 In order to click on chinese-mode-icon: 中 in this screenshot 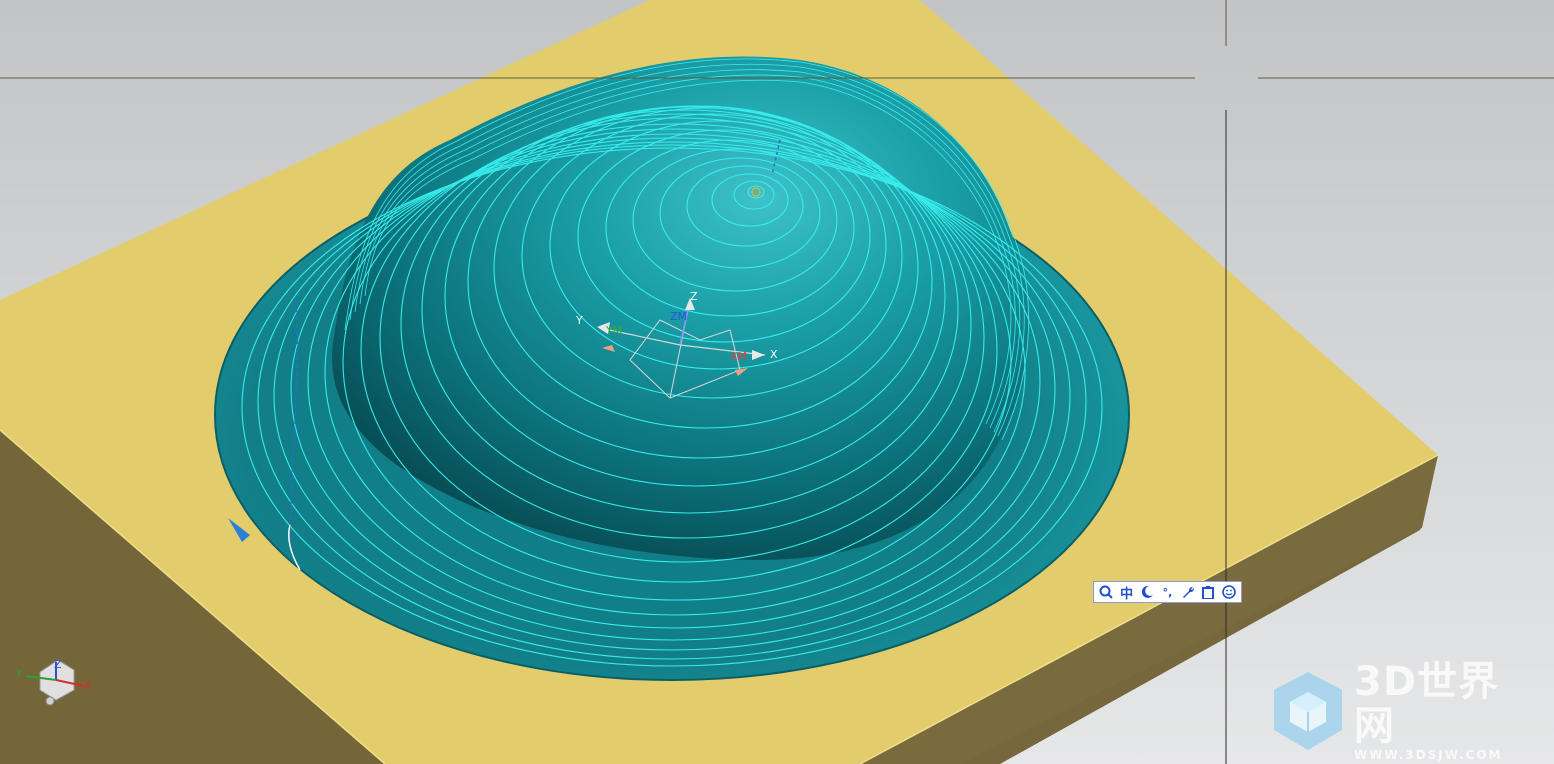, I will do `click(1127, 594)`.